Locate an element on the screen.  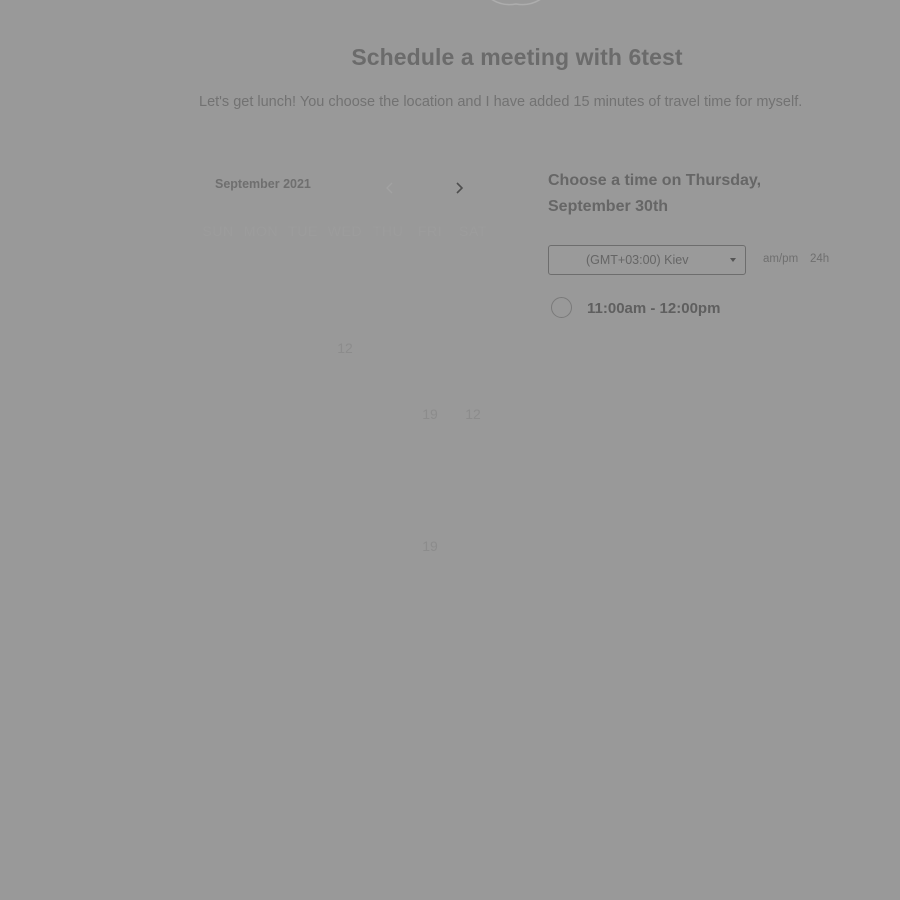
weekday-label: TUE is located at coordinates (303, 231).